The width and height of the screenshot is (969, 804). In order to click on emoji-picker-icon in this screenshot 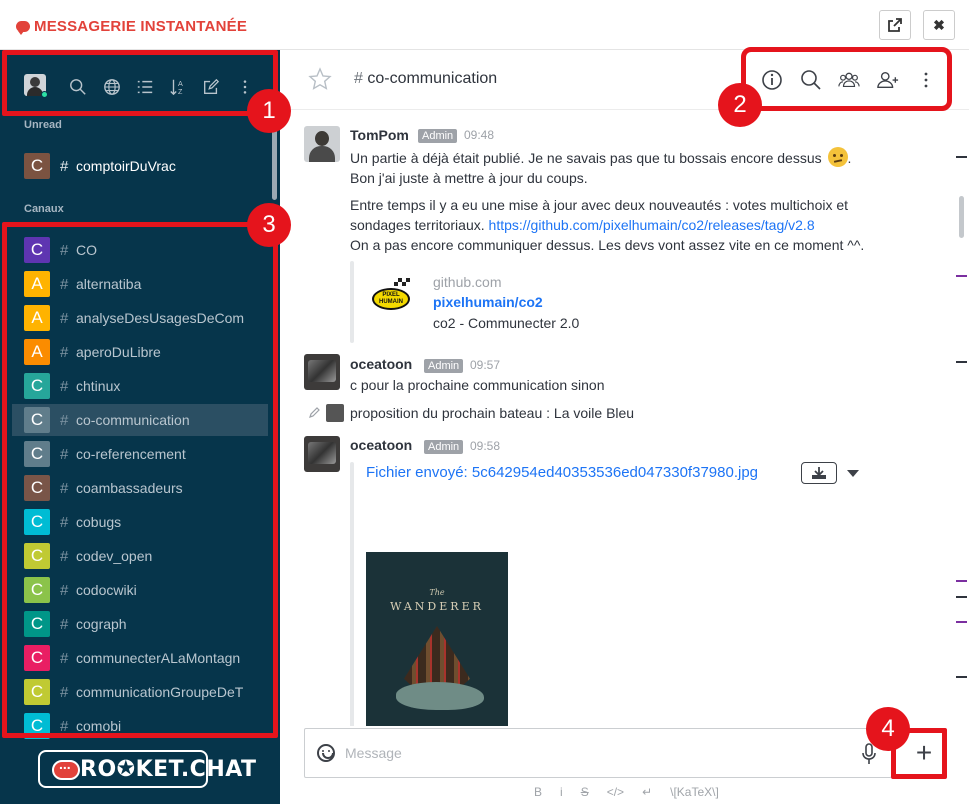, I will do `click(326, 753)`.